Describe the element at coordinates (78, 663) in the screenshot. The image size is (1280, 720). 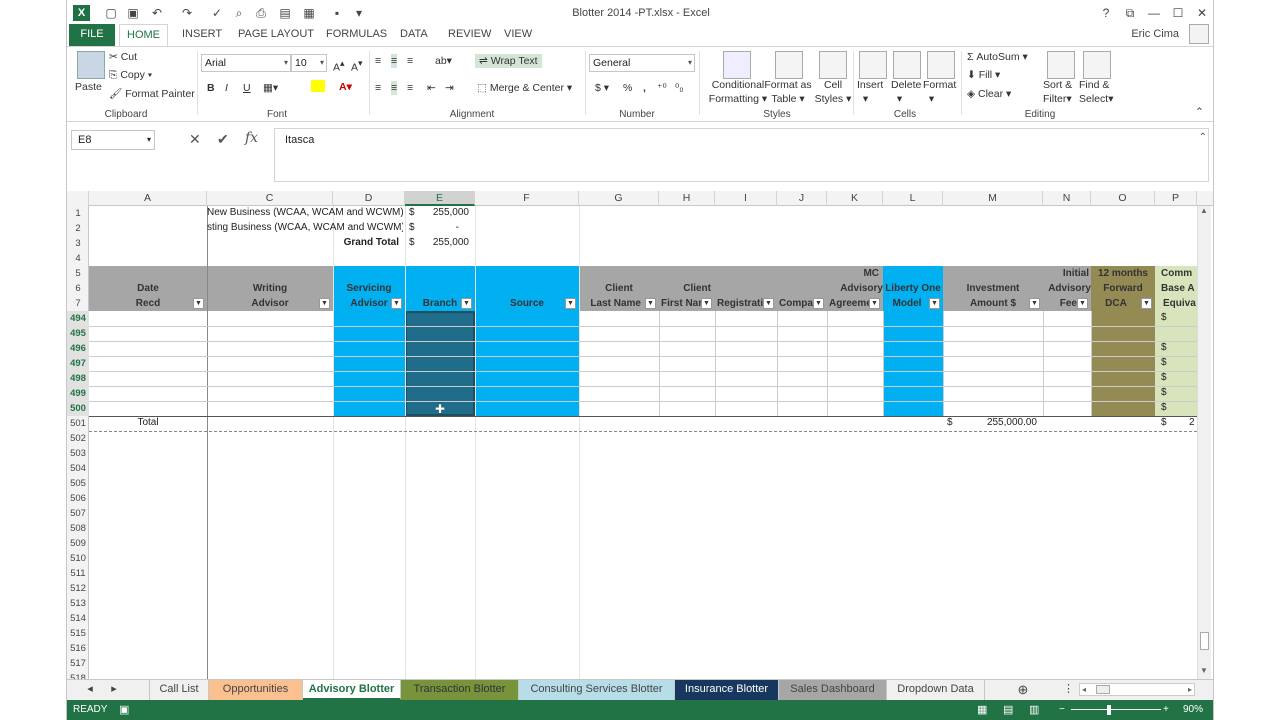
I see `row-header: 517` at that location.